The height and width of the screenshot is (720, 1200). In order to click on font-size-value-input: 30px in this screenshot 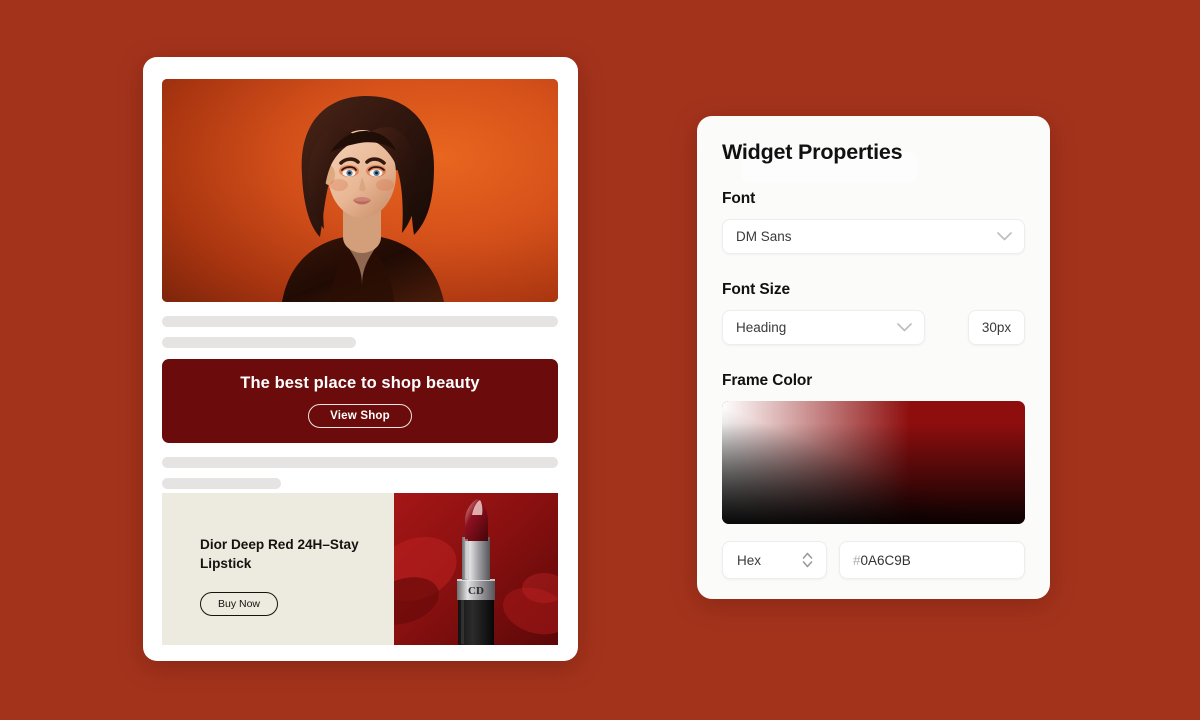, I will do `click(996, 327)`.